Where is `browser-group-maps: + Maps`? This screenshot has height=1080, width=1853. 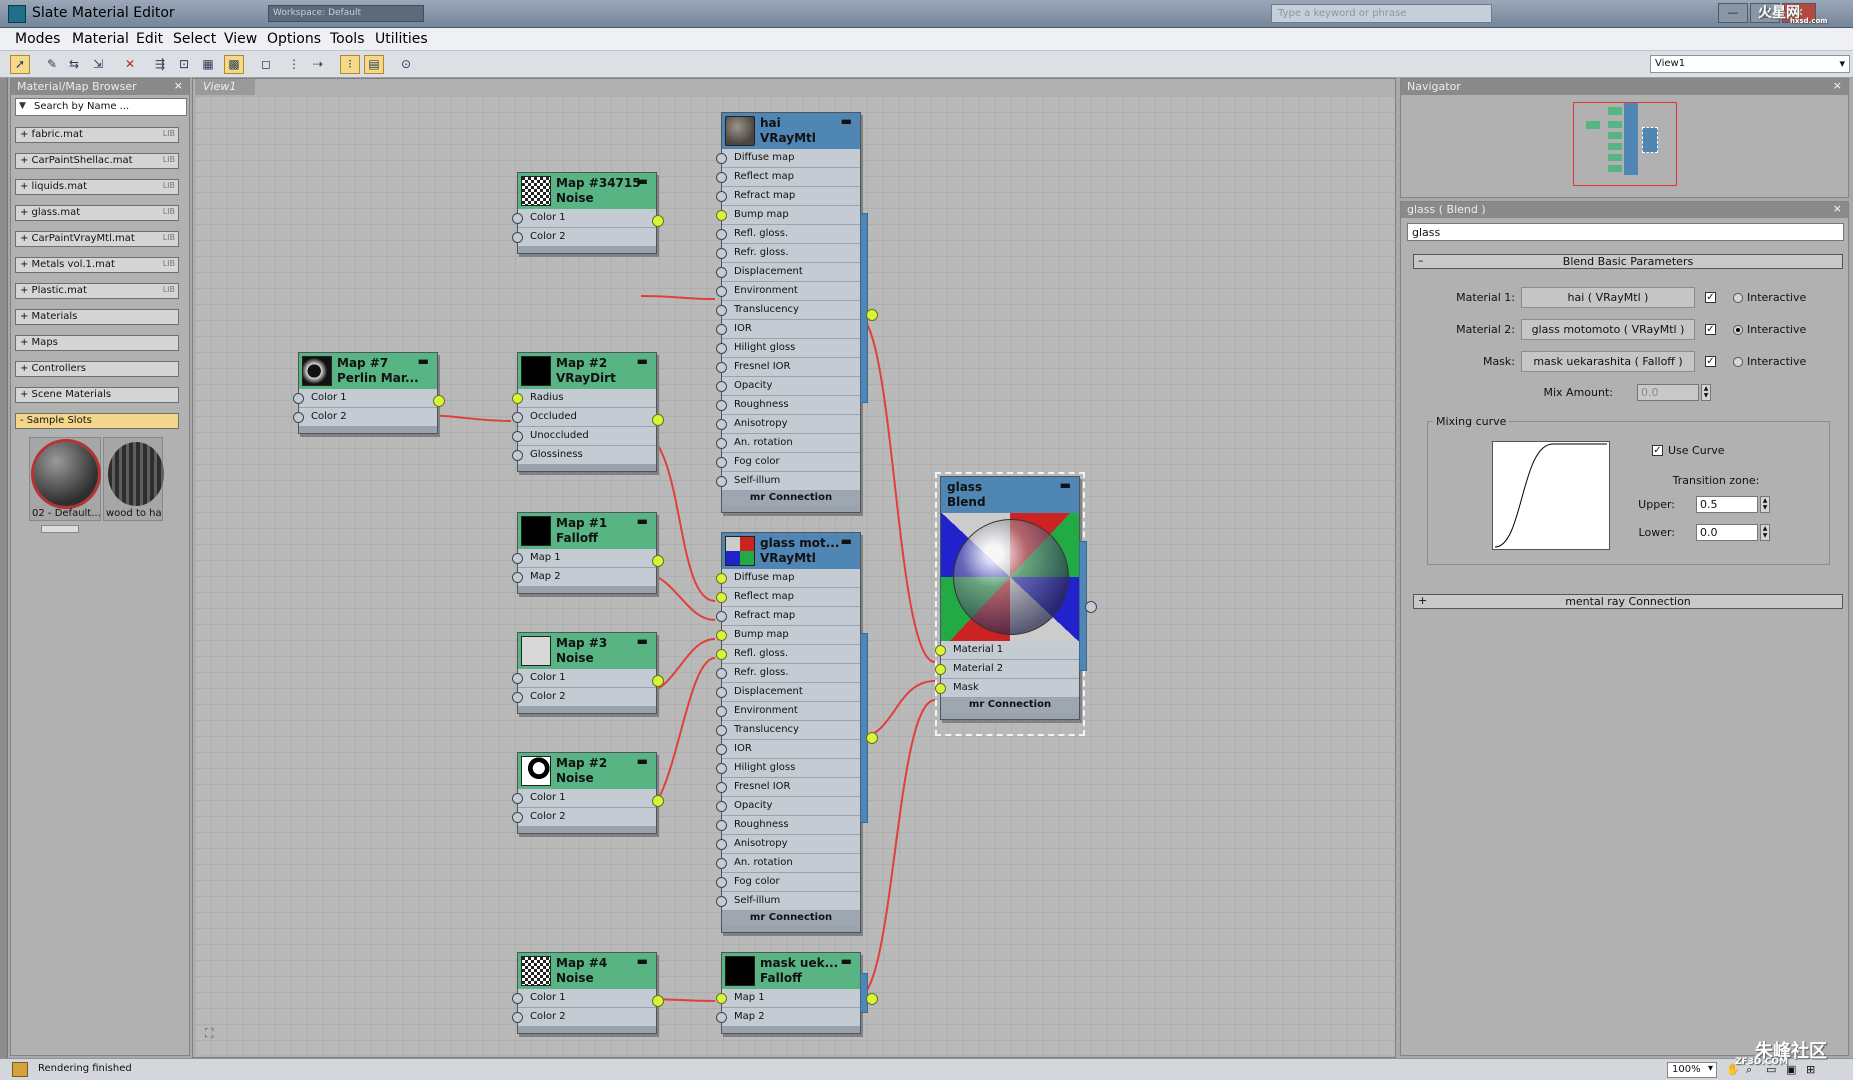
browser-group-maps: + Maps is located at coordinates (97, 343).